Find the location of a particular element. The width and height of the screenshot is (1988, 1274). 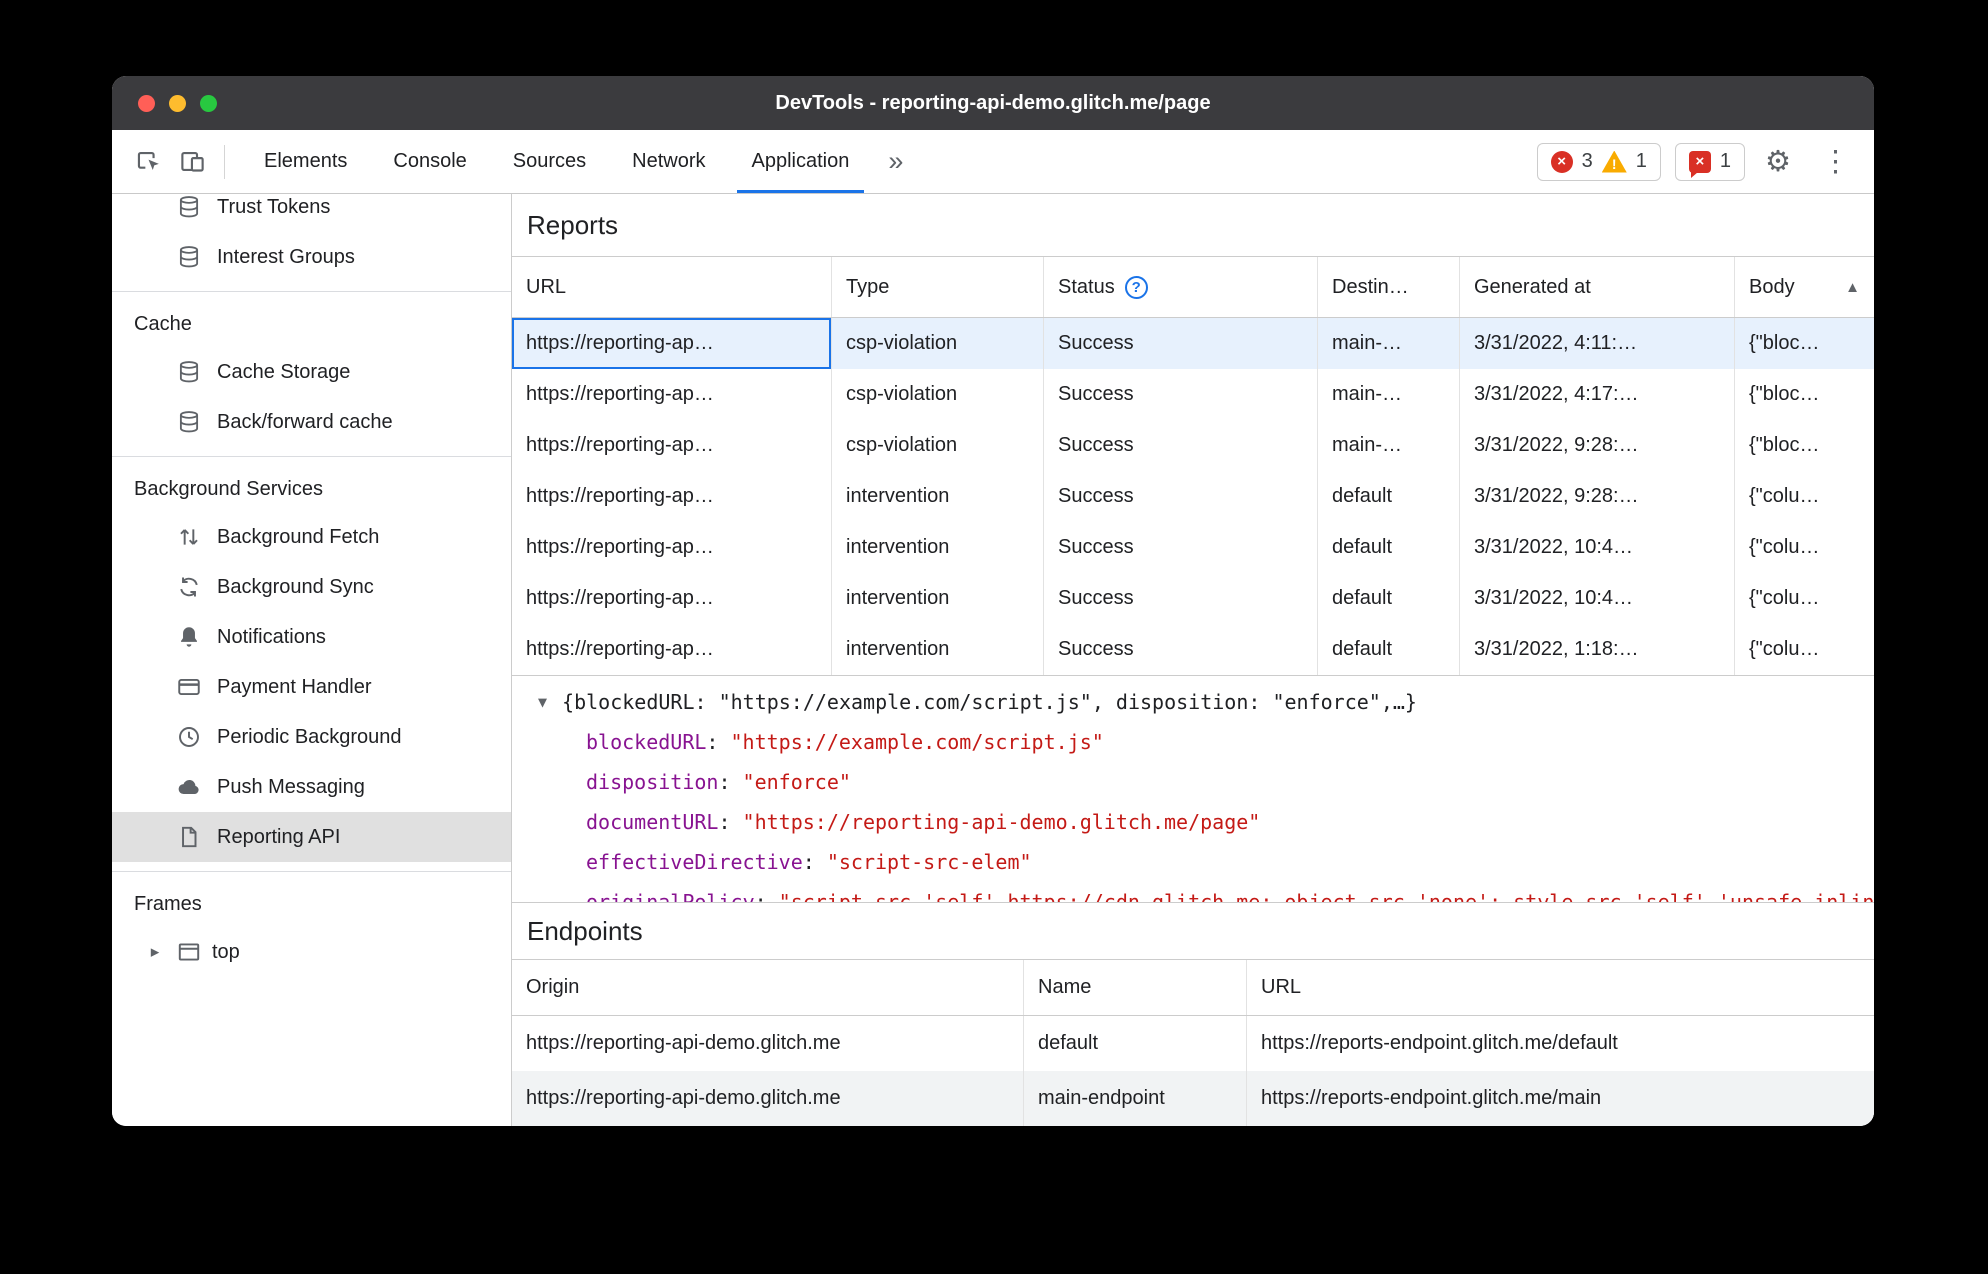

more-tabs-button: » is located at coordinates (895, 161).